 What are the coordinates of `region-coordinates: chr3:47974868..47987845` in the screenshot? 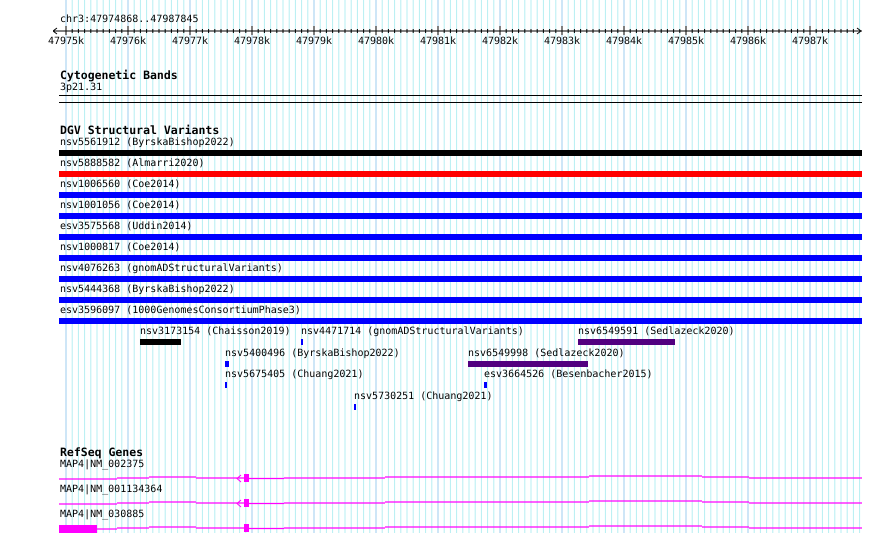 It's located at (128, 20).